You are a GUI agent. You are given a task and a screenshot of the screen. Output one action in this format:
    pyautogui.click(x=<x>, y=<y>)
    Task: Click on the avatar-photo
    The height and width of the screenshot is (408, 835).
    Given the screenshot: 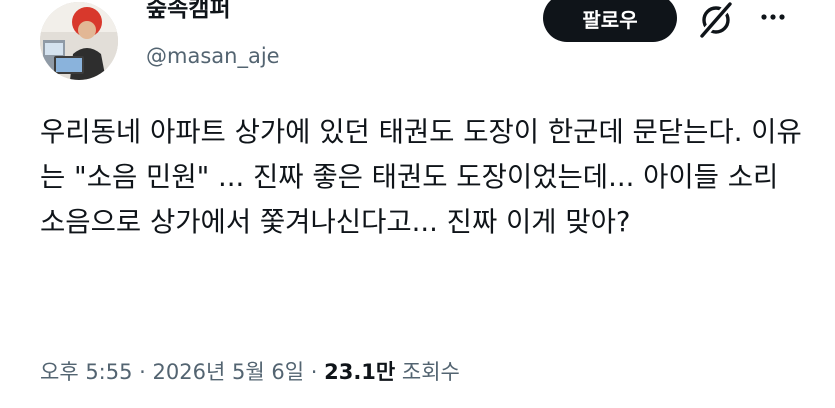 What is the action you would take?
    pyautogui.click(x=79, y=41)
    